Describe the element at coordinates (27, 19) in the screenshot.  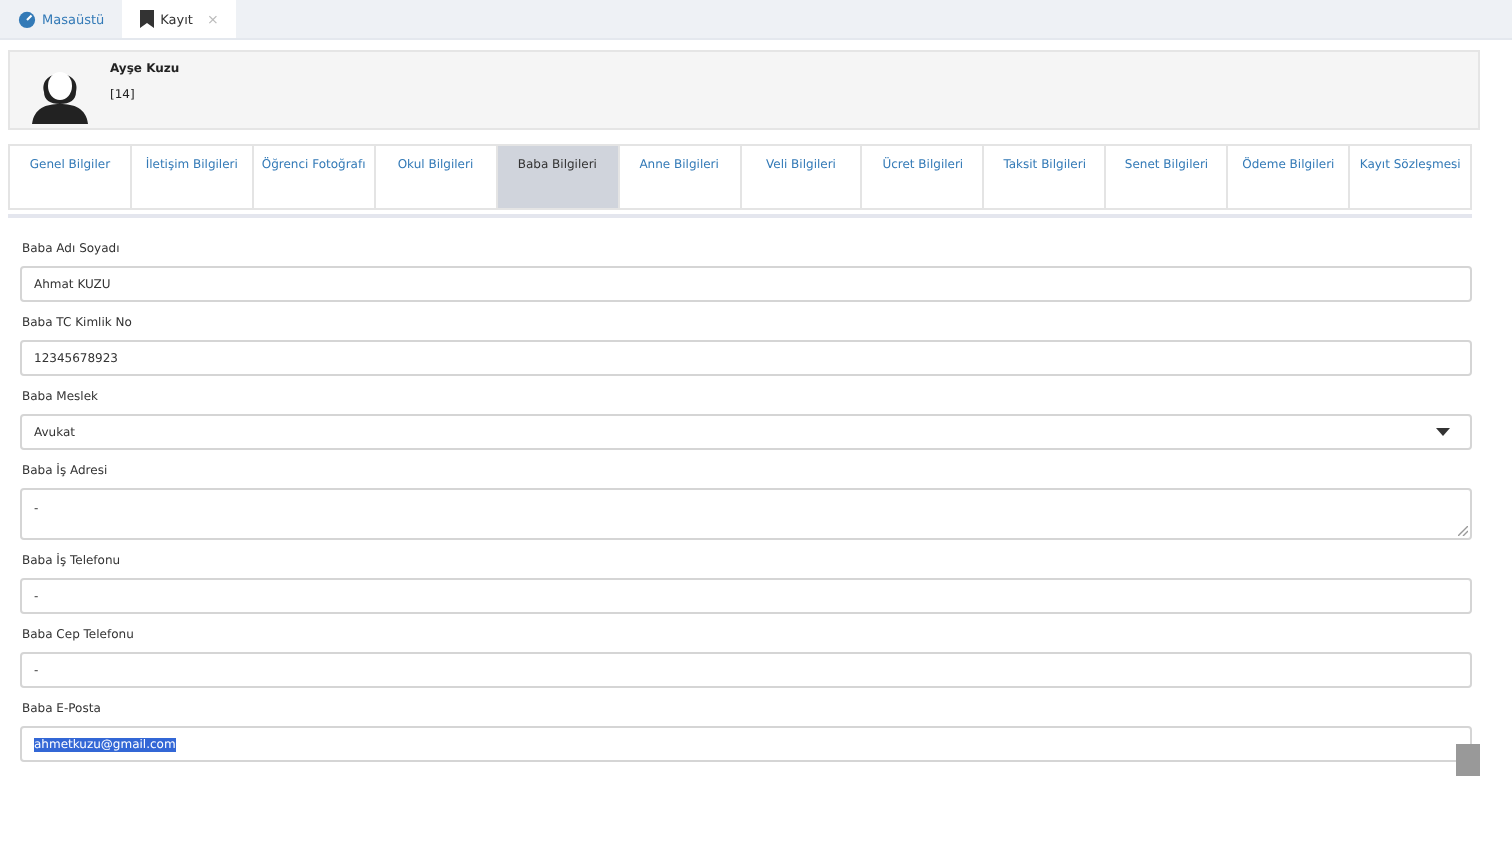
I see `dashboard-icon` at that location.